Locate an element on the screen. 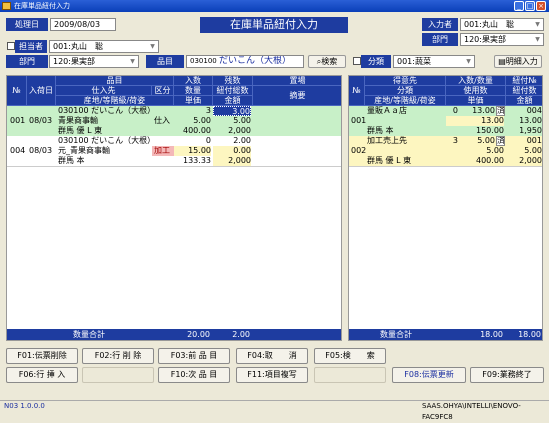 The image size is (549, 423). maximize-button: □ is located at coordinates (530, 6).